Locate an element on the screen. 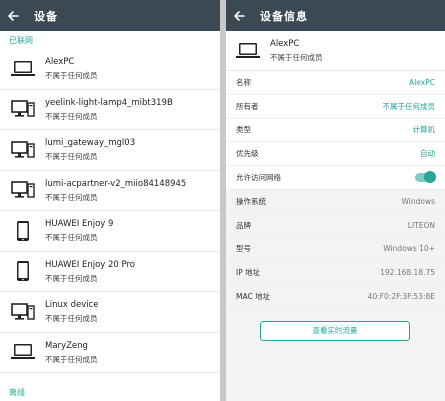 The width and height of the screenshot is (445, 401). info-value-link: 计算机 is located at coordinates (424, 129).